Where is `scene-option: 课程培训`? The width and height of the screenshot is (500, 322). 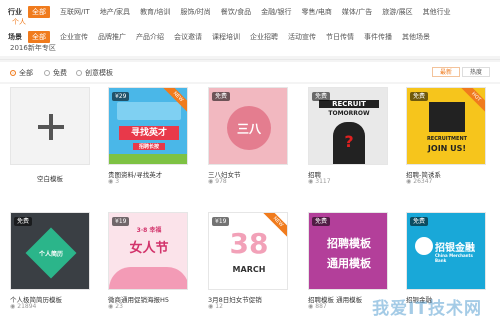
scene-option: 课程培训 is located at coordinates (226, 37).